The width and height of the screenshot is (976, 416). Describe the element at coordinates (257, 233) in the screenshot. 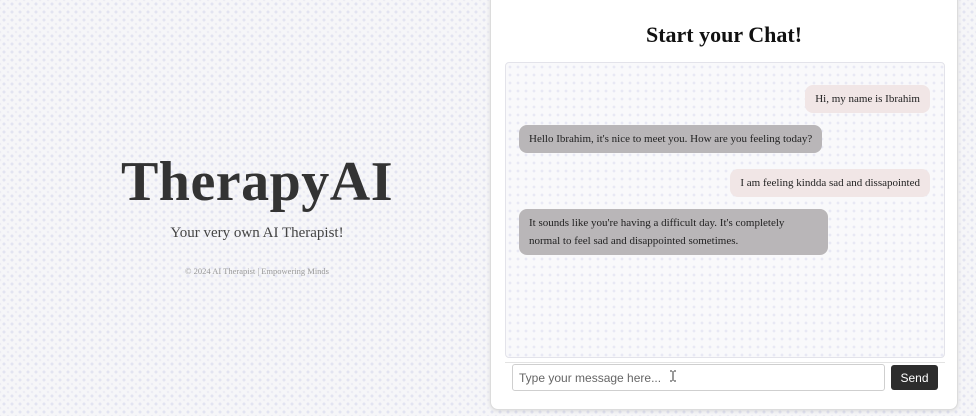

I see `tagline: Your very own AI Therapist!` at that location.